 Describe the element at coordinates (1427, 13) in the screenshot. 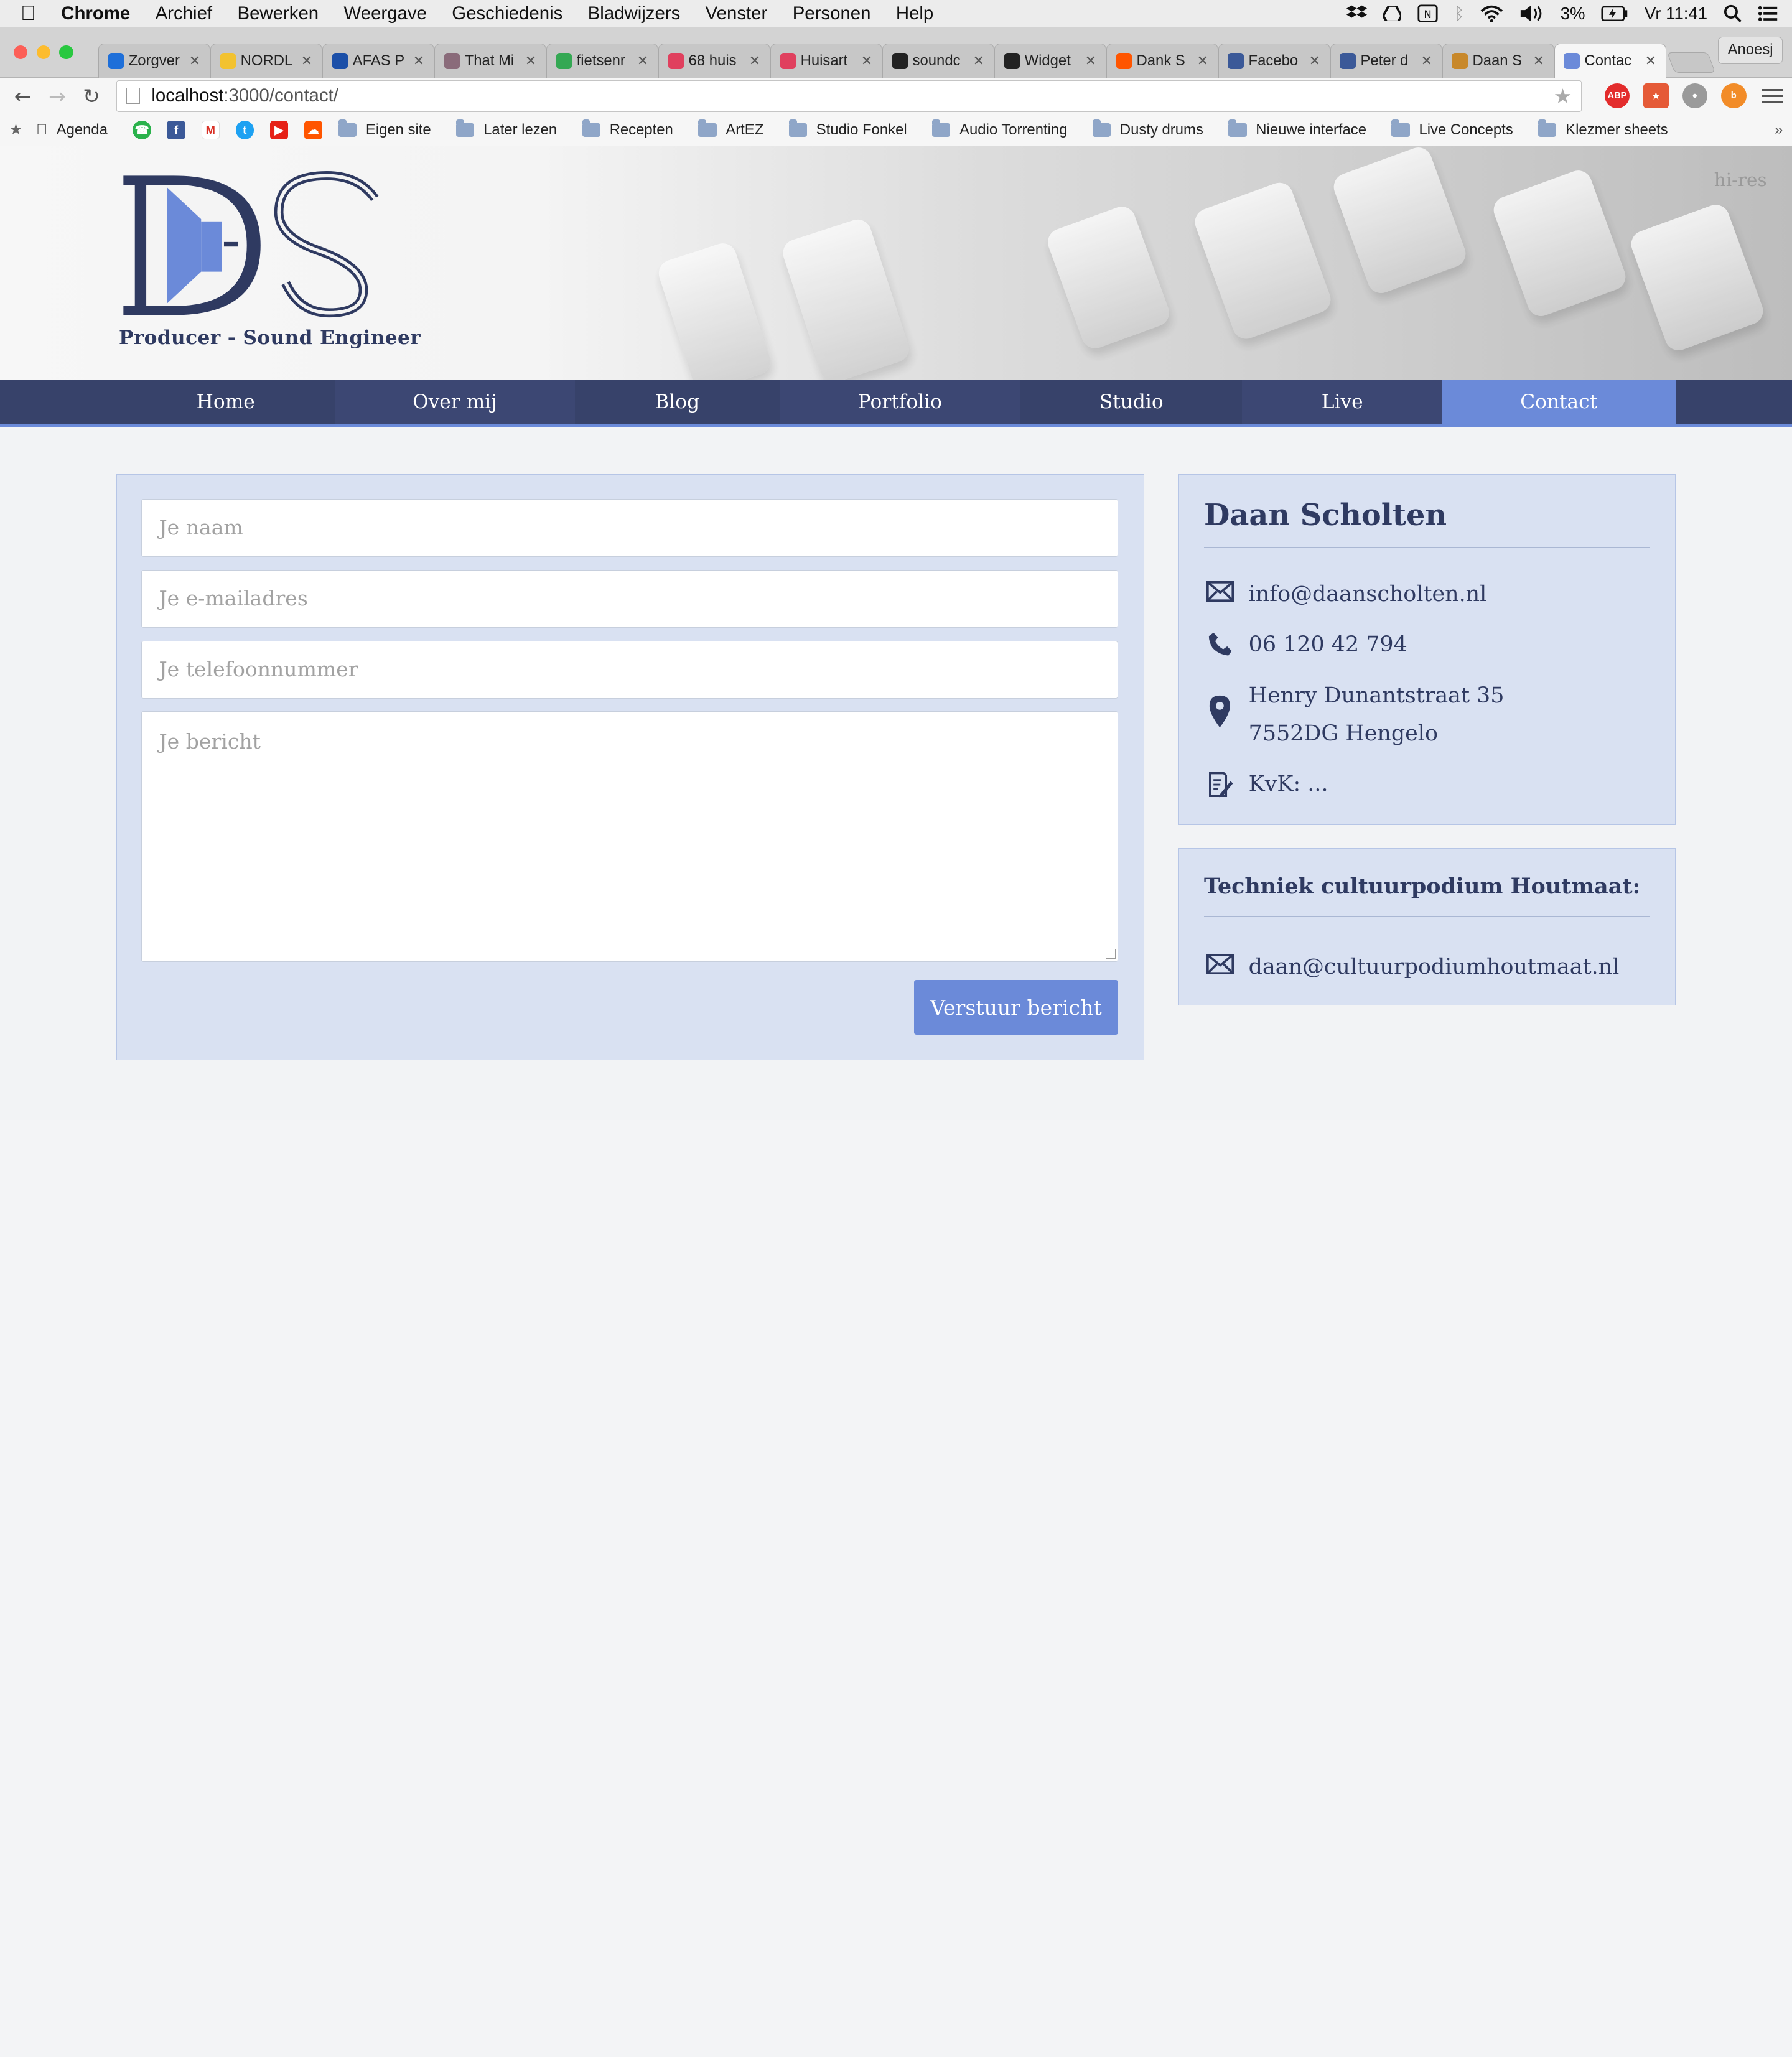

I see `screen-icon: N` at that location.